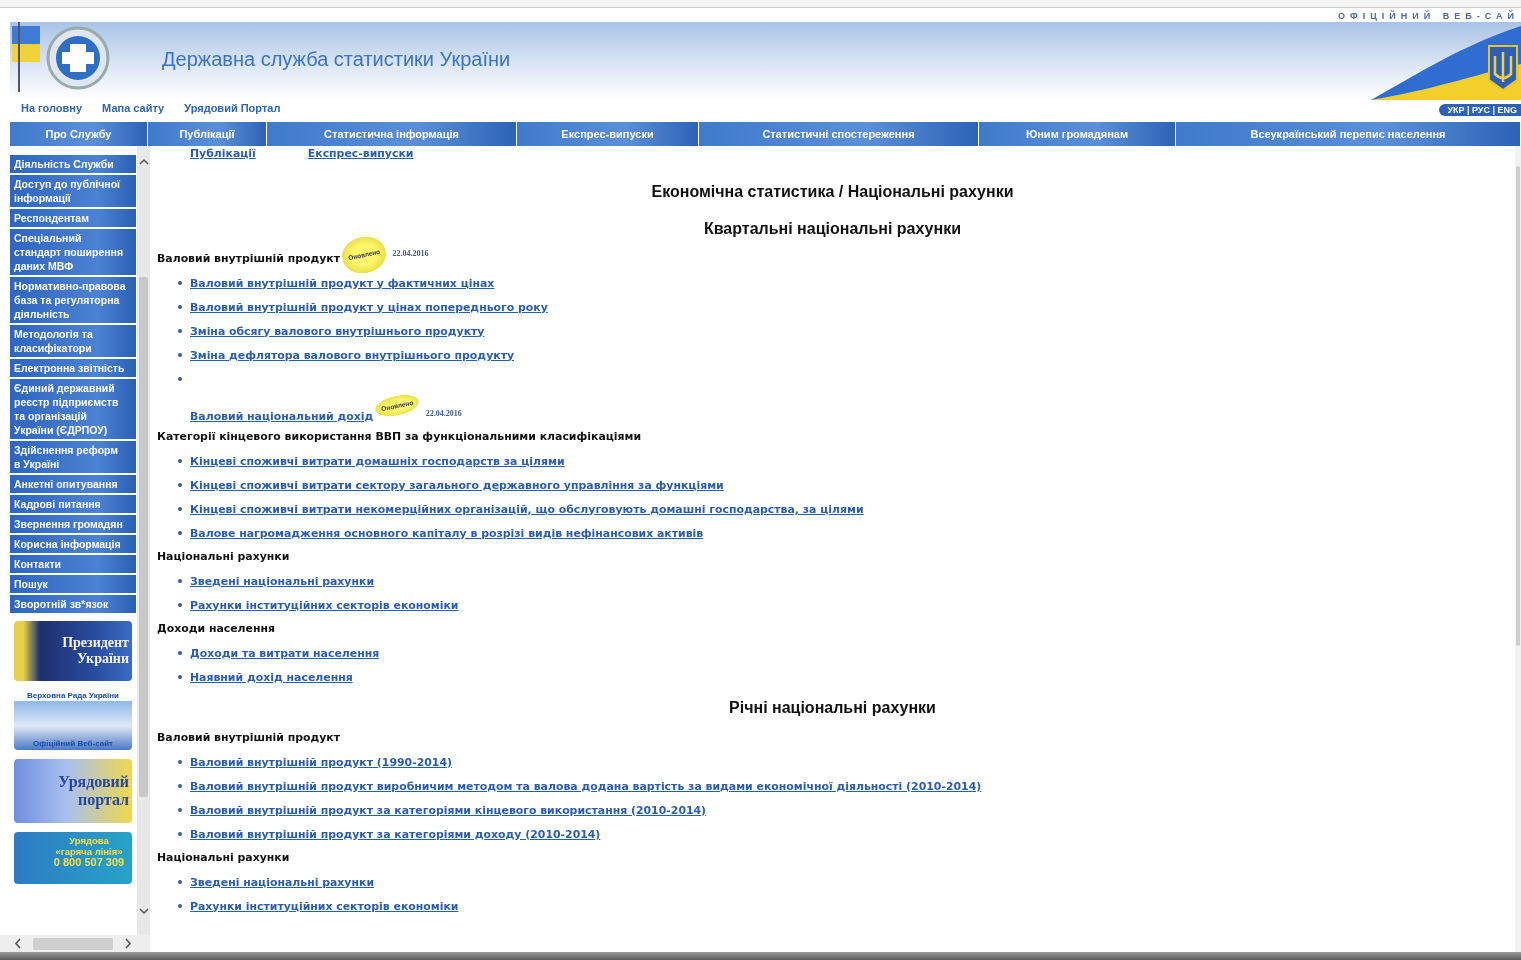 The height and width of the screenshot is (960, 1521). I want to click on sidebar-item: Пошук, so click(73, 584).